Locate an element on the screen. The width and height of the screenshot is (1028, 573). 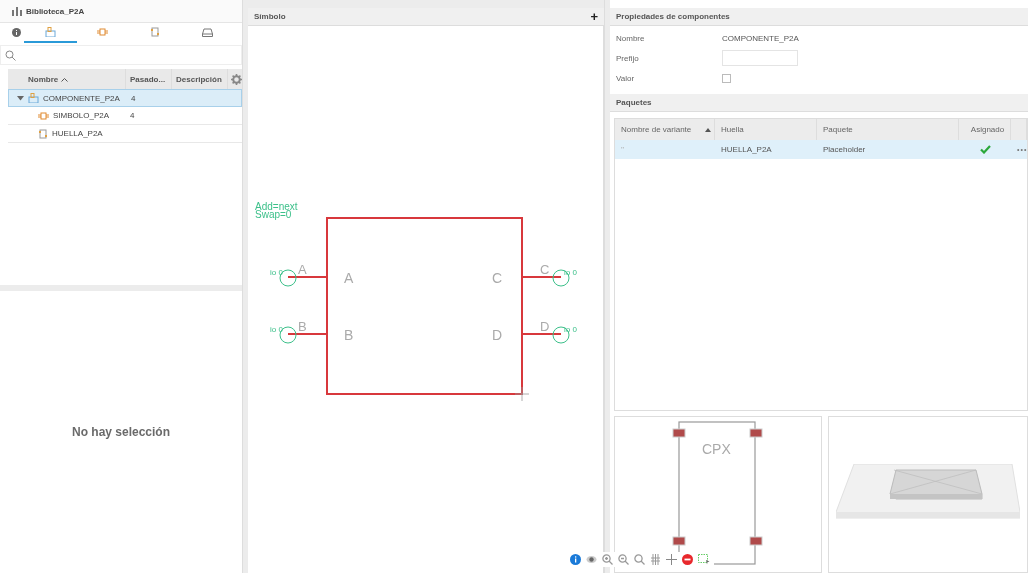
pin-label: A is located at coordinates (349, 278).